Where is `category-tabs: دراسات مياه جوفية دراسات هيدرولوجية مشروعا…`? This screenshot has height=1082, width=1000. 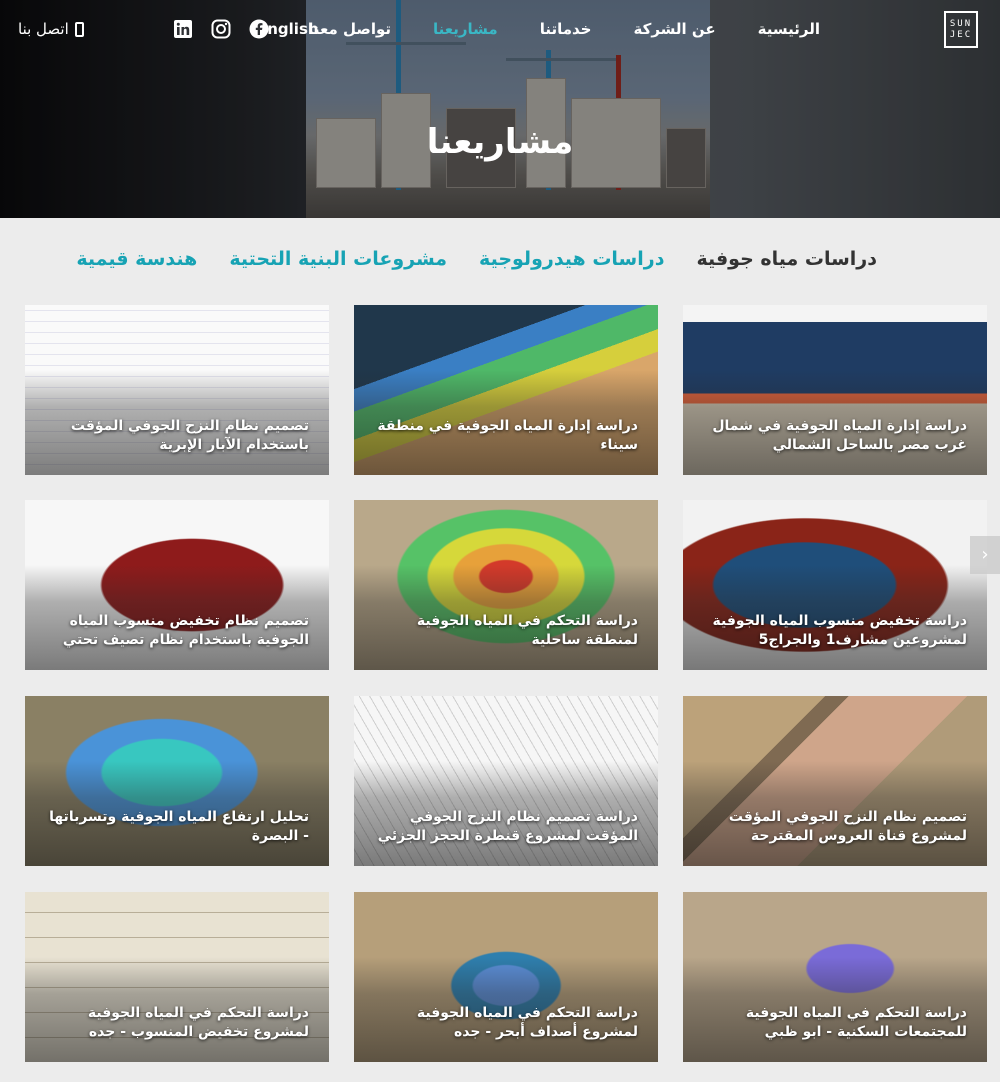
category-tabs: دراسات مياه جوفية دراسات هيدرولوجية مشروعا… is located at coordinates (460, 259).